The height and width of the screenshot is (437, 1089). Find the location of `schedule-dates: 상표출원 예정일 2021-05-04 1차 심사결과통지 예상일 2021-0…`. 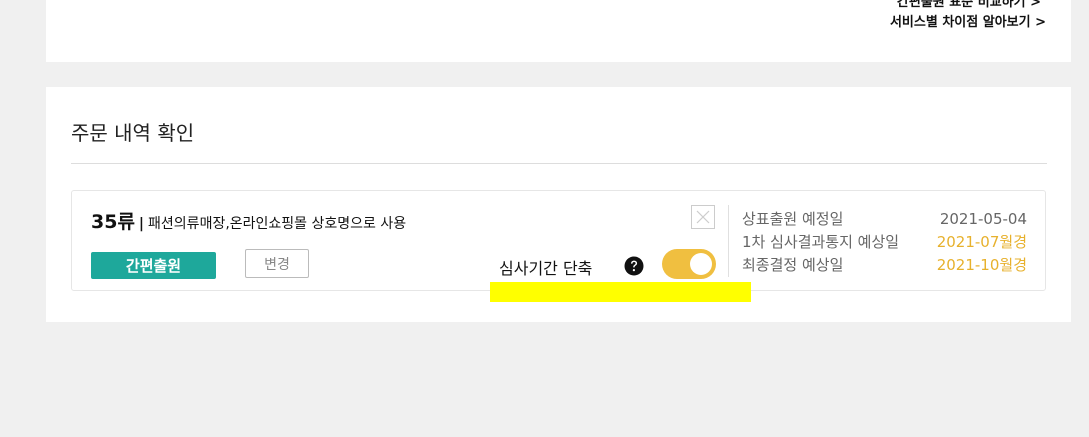

schedule-dates: 상표출원 예정일 2021-05-04 1차 심사결과통지 예상일 2021-0… is located at coordinates (884, 241).